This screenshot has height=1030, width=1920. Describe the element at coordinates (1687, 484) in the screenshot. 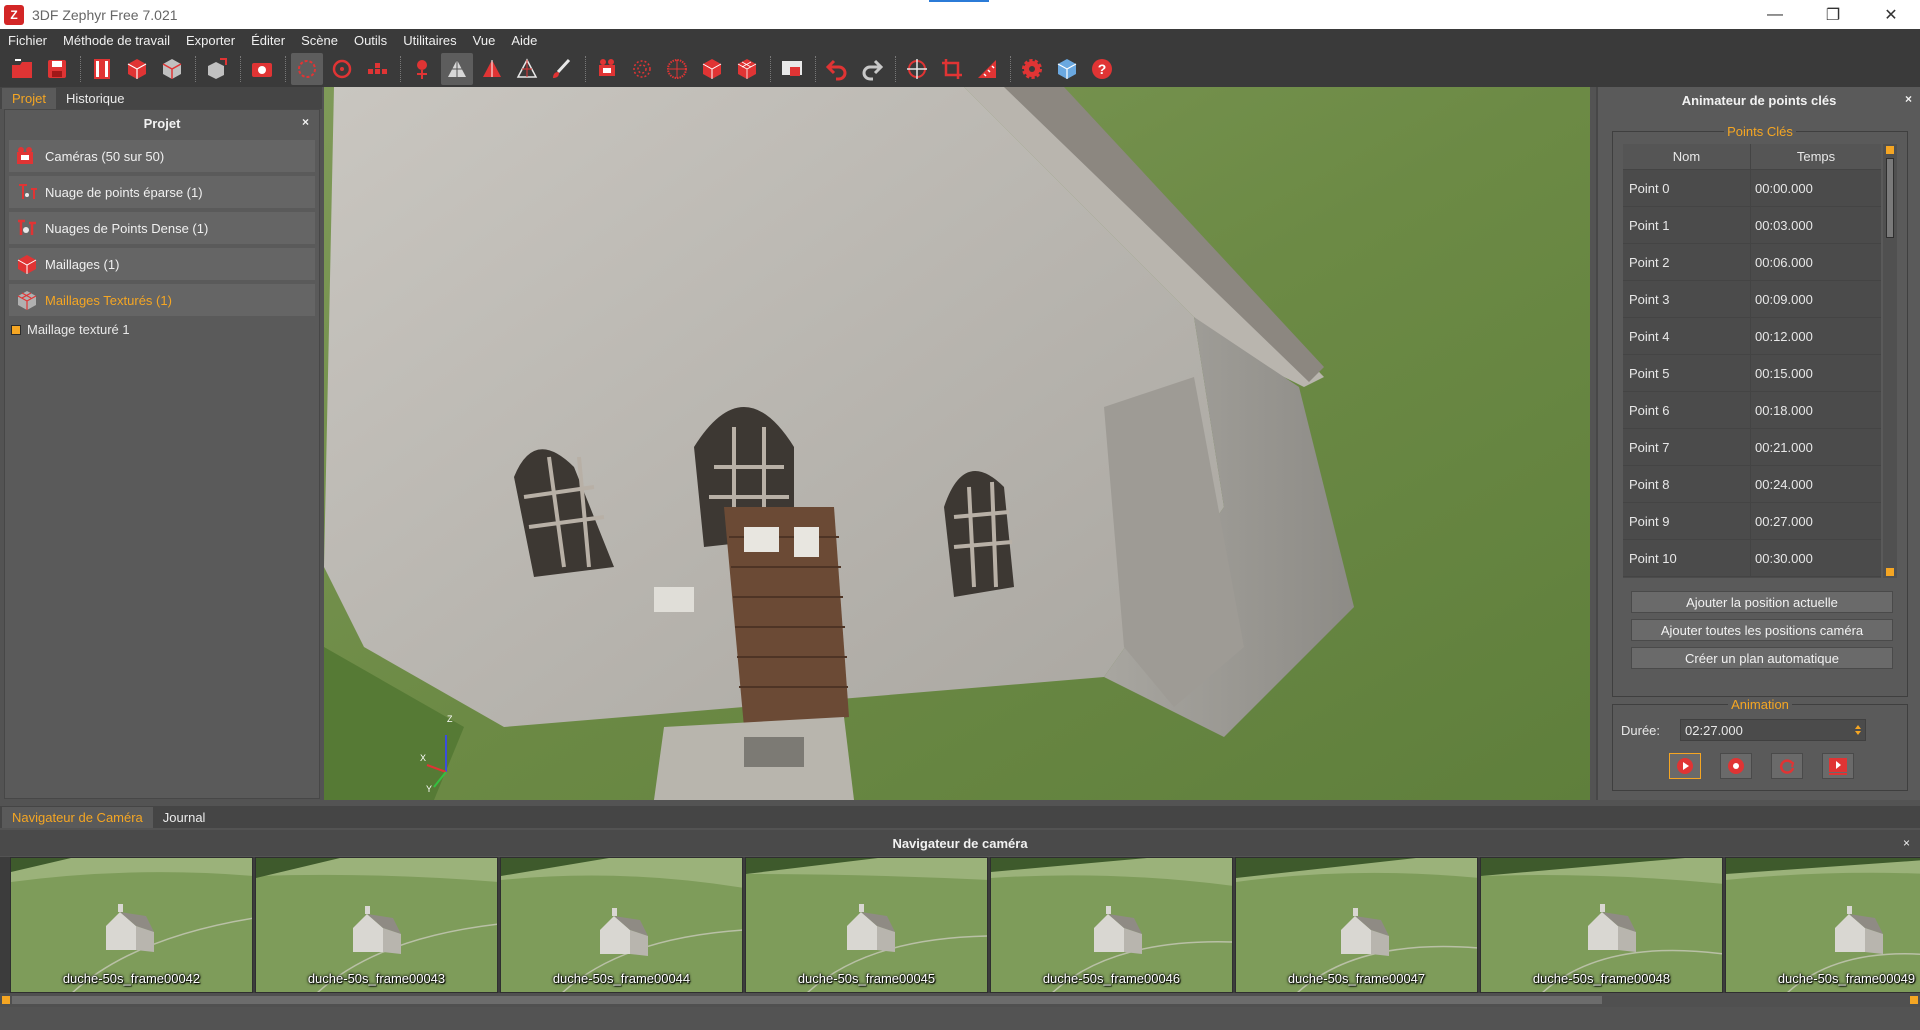

I see `keypoint-name-cell: Point 8` at that location.